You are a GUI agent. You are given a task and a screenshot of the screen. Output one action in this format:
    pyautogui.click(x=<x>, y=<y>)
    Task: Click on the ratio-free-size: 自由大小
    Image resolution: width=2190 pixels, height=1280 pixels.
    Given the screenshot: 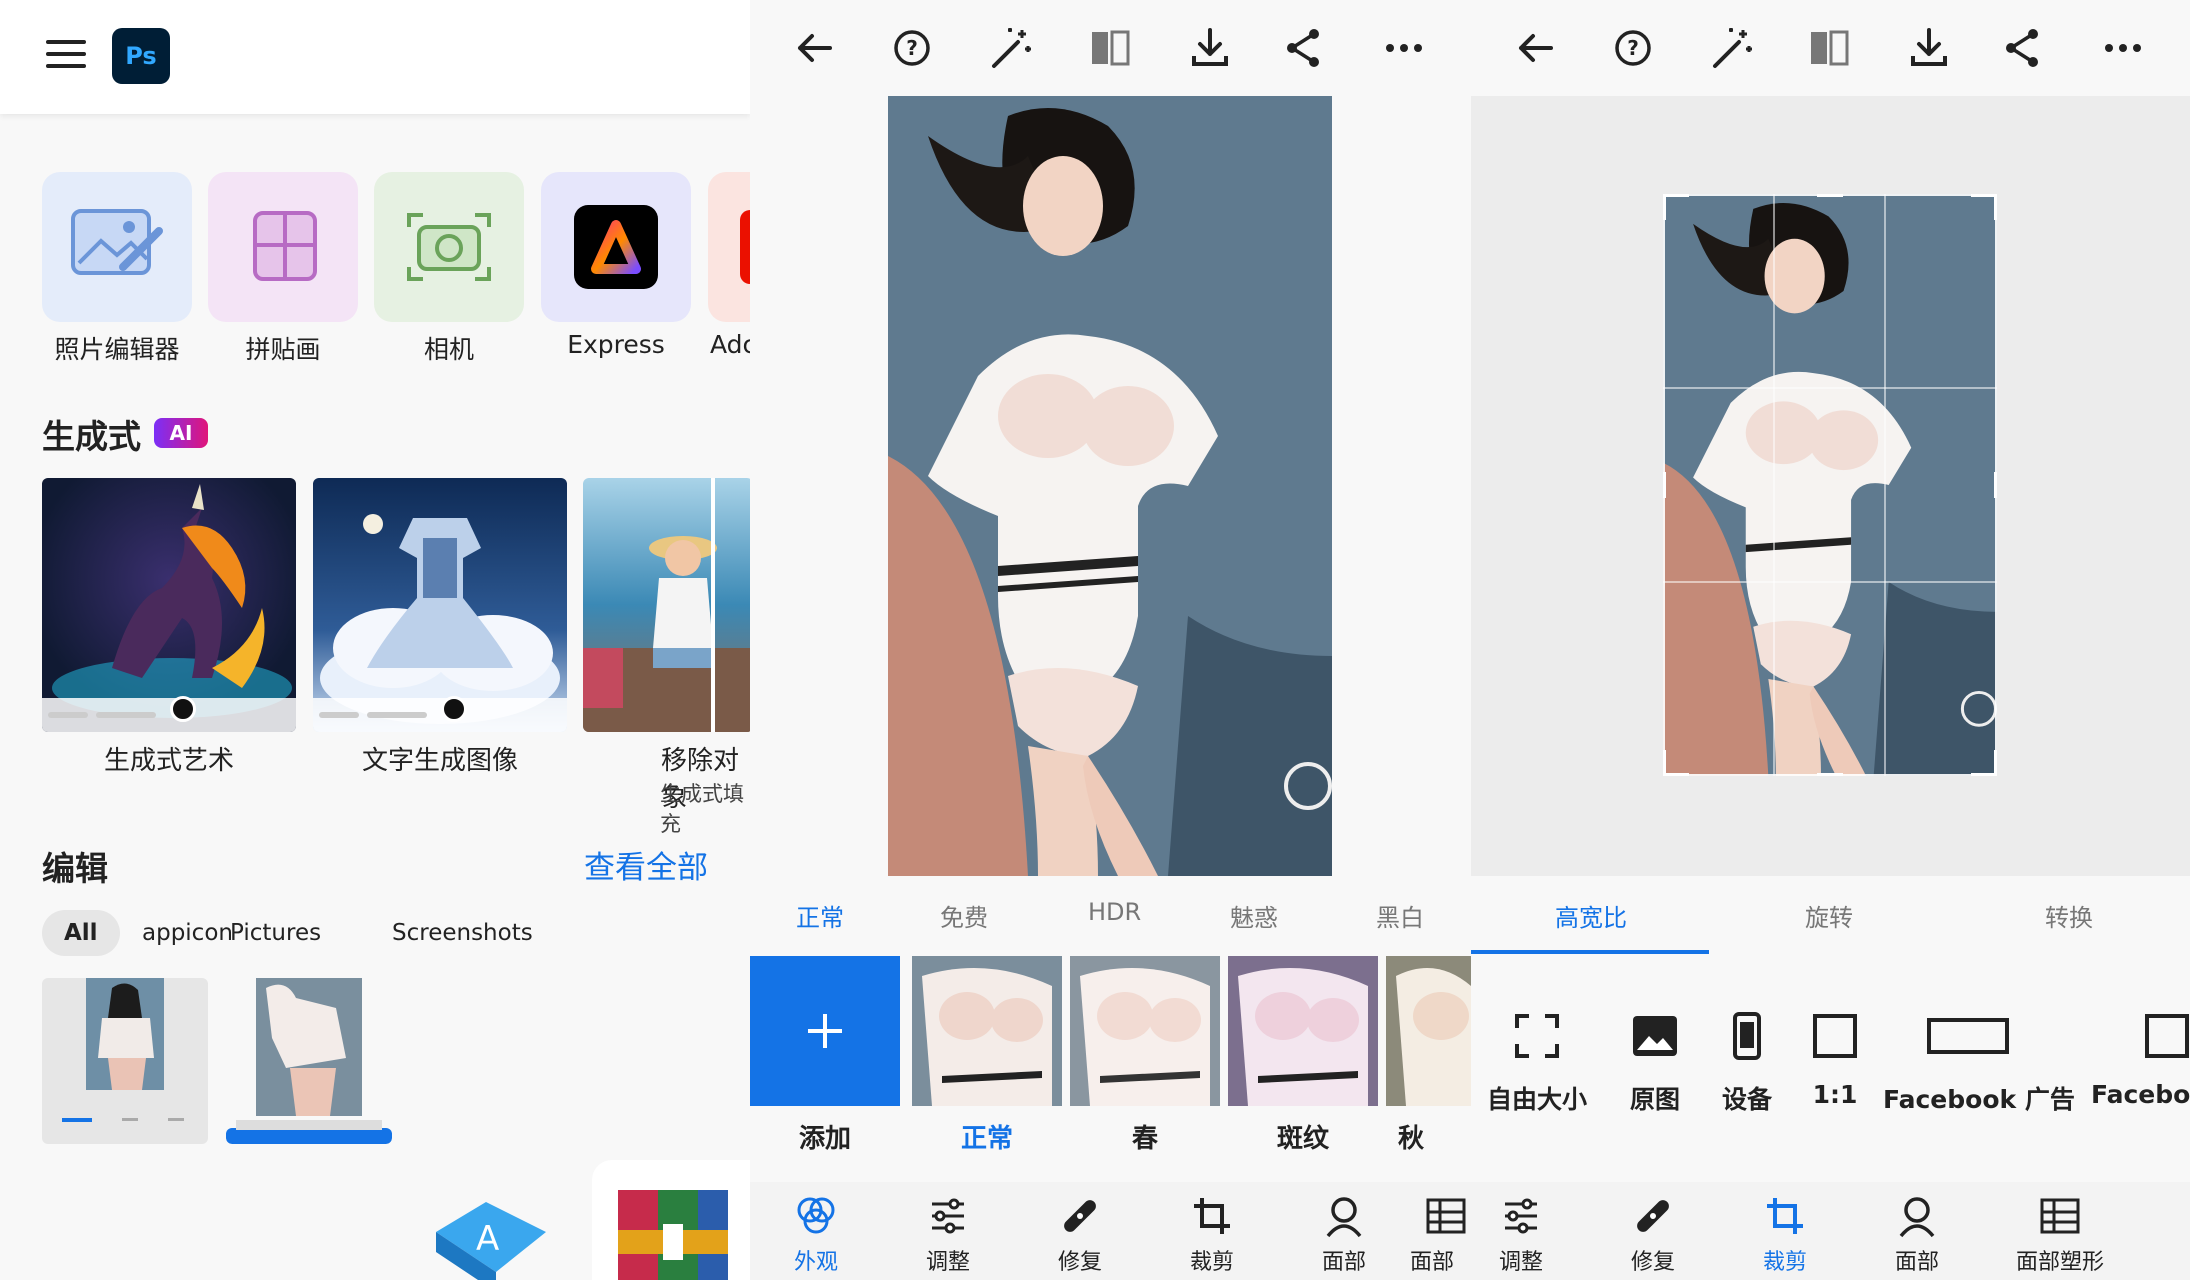 What is the action you would take?
    pyautogui.click(x=1537, y=1064)
    